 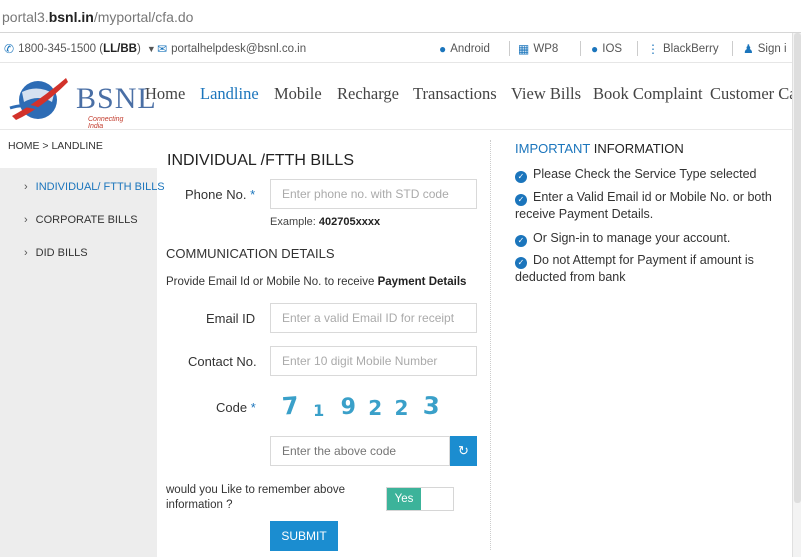 I want to click on remember-toggle: Yes, so click(x=420, y=499).